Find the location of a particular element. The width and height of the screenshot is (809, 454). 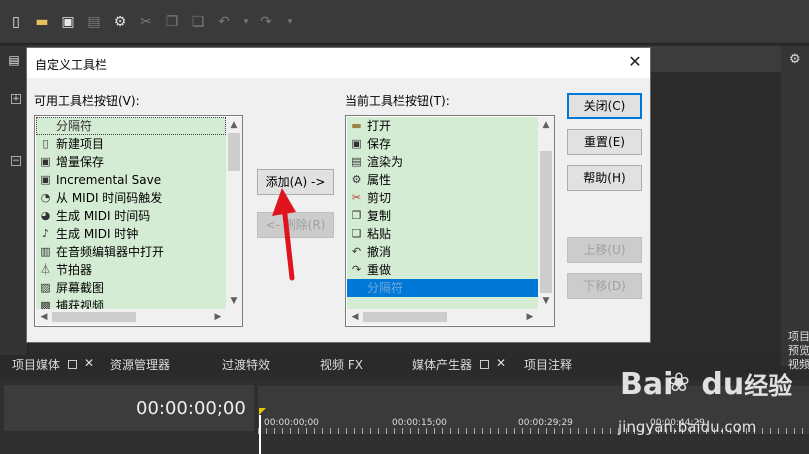

left-strip: ▤ is located at coordinates (14, 201).